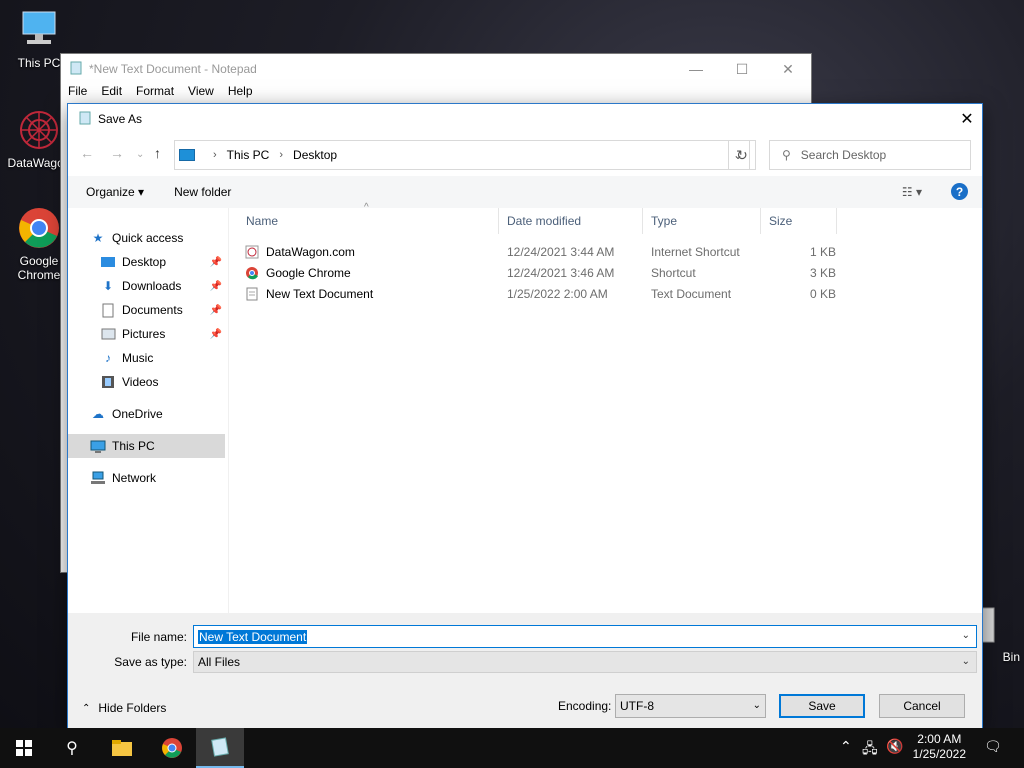 The image size is (1024, 768). What do you see at coordinates (742, 155) in the screenshot?
I see `refresh-button: ↻` at bounding box center [742, 155].